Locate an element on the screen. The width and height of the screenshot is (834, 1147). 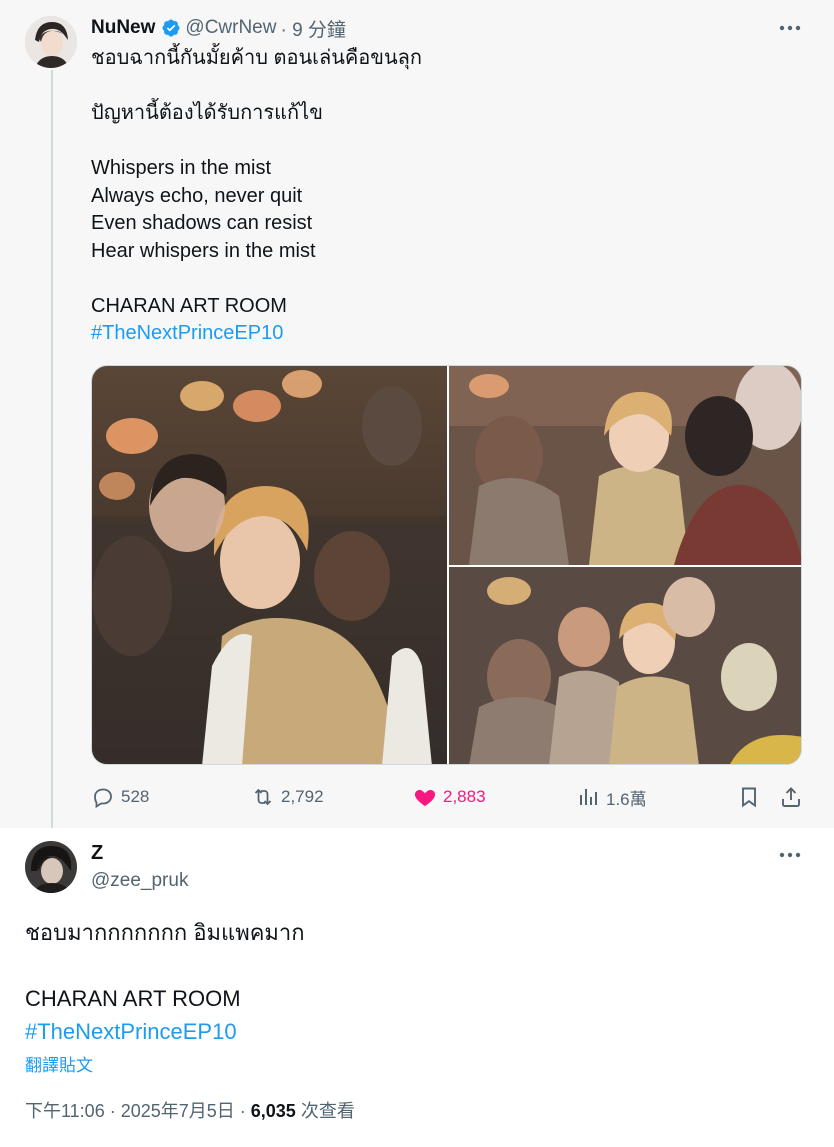
translate-post-link: 翻譯貼文 is located at coordinates (59, 1063).